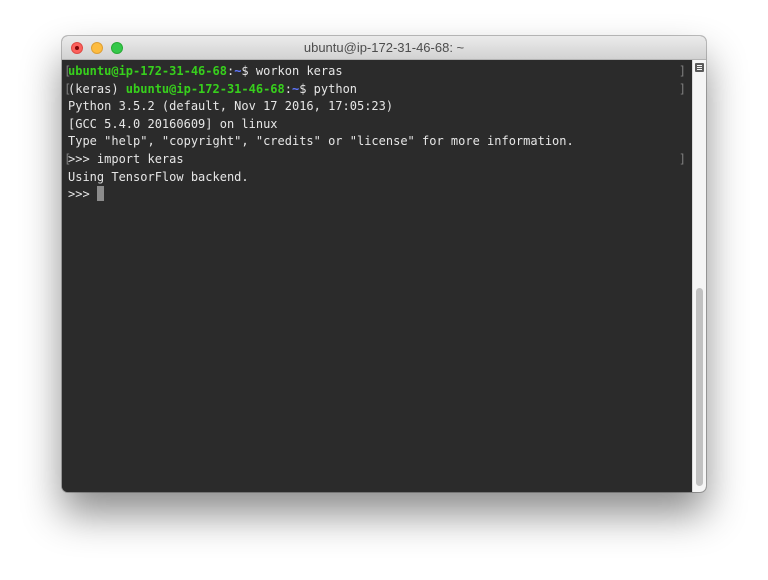 The width and height of the screenshot is (768, 580). I want to click on python-prompt: >>>, so click(82, 194).